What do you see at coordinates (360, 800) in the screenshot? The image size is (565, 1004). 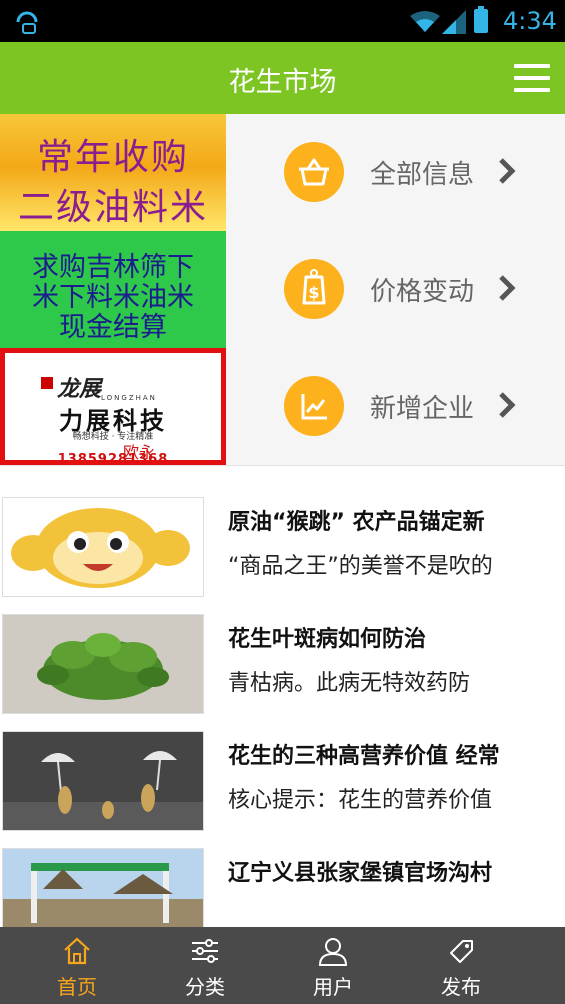 I see `news-summary: 核心提示：花生的营养价值` at bounding box center [360, 800].